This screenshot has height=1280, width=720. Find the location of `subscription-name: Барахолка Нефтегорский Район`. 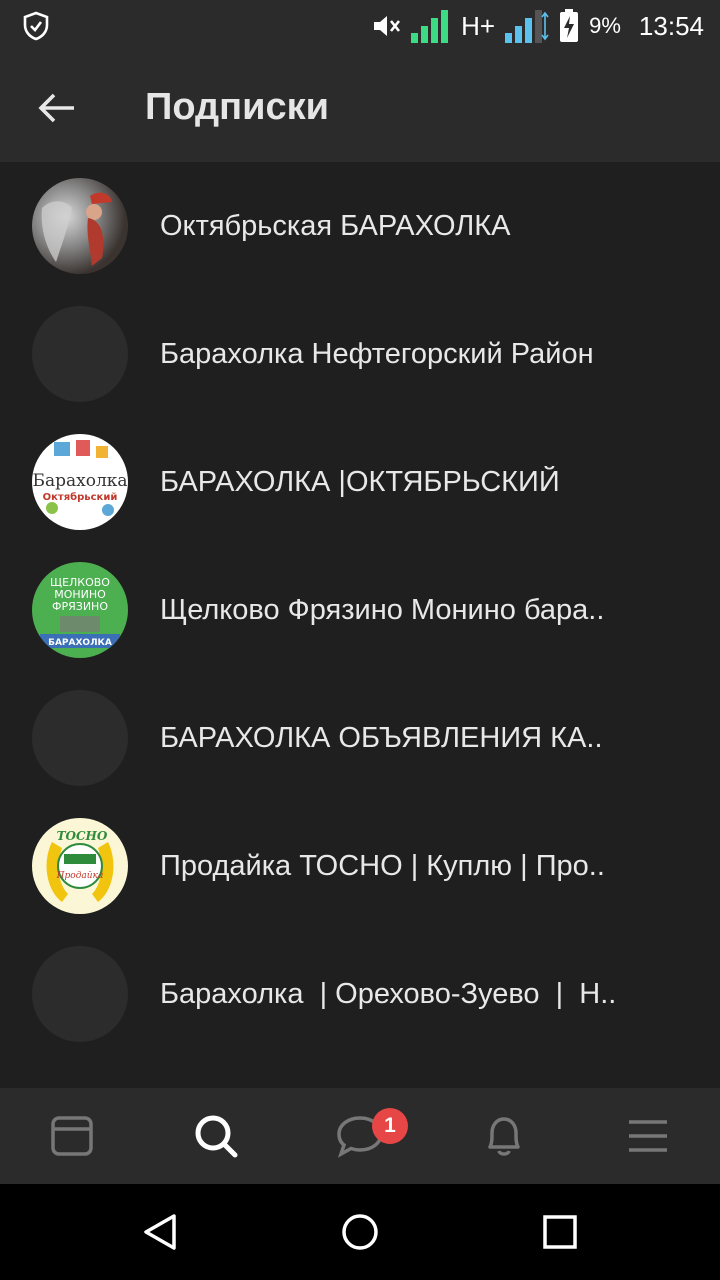

subscription-name: Барахолка Нефтегорский Район is located at coordinates (377, 353).